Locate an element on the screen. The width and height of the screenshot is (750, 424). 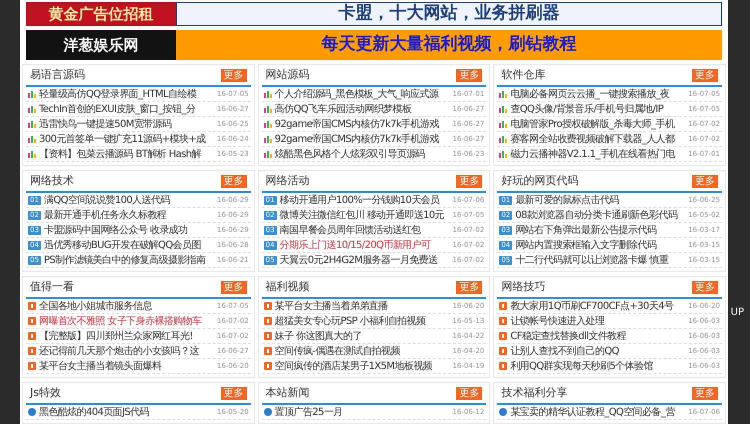
article-link: 分期乐上门送10/15/20Q币新用户可 is located at coordinates (365, 245).